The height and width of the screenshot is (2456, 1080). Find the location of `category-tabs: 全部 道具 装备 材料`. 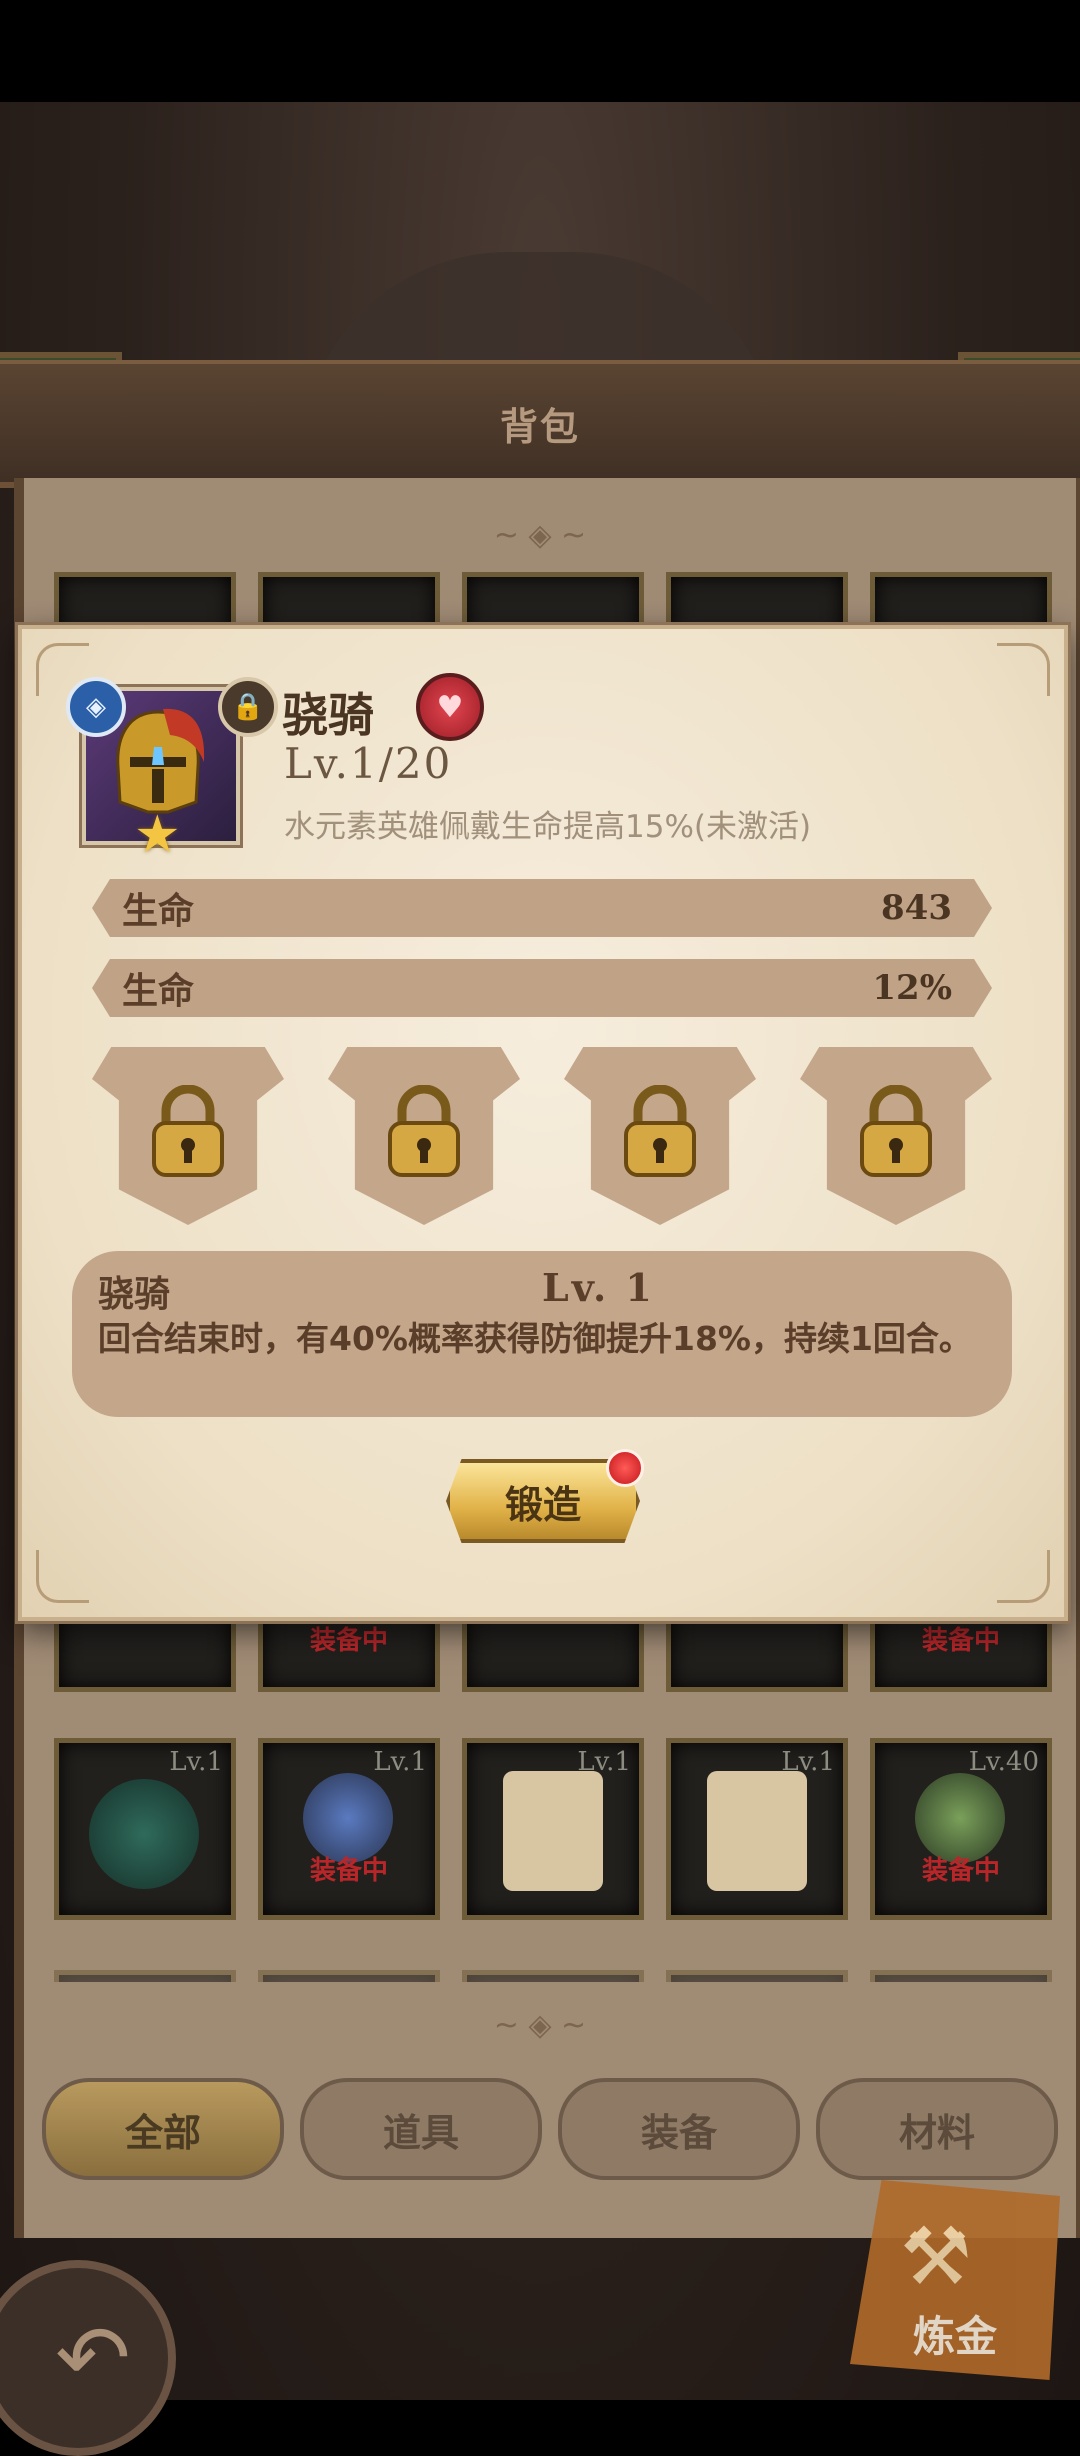

category-tabs: 全部 道具 装备 材料 is located at coordinates (550, 2129).